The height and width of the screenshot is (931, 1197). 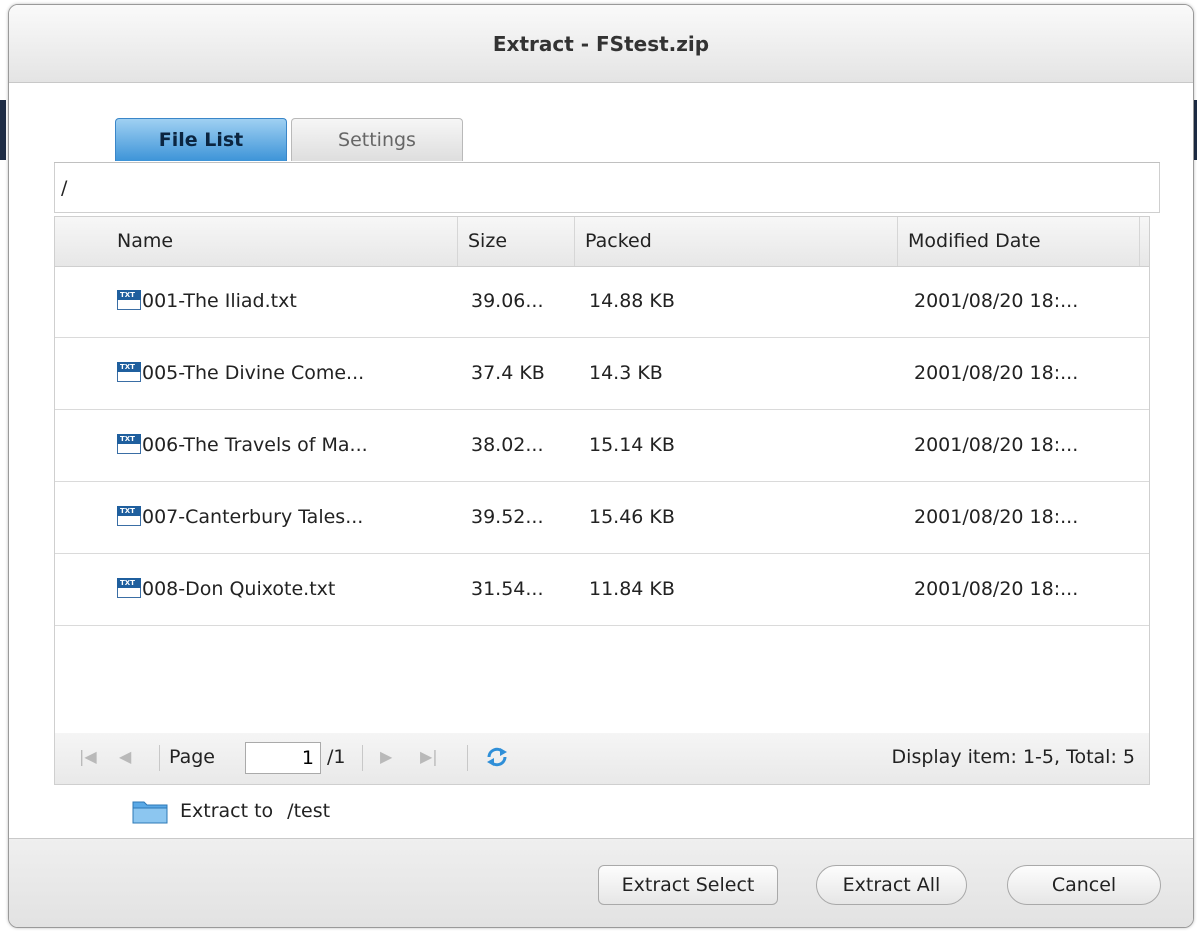 I want to click on next-page-icon: ▶, so click(x=386, y=756).